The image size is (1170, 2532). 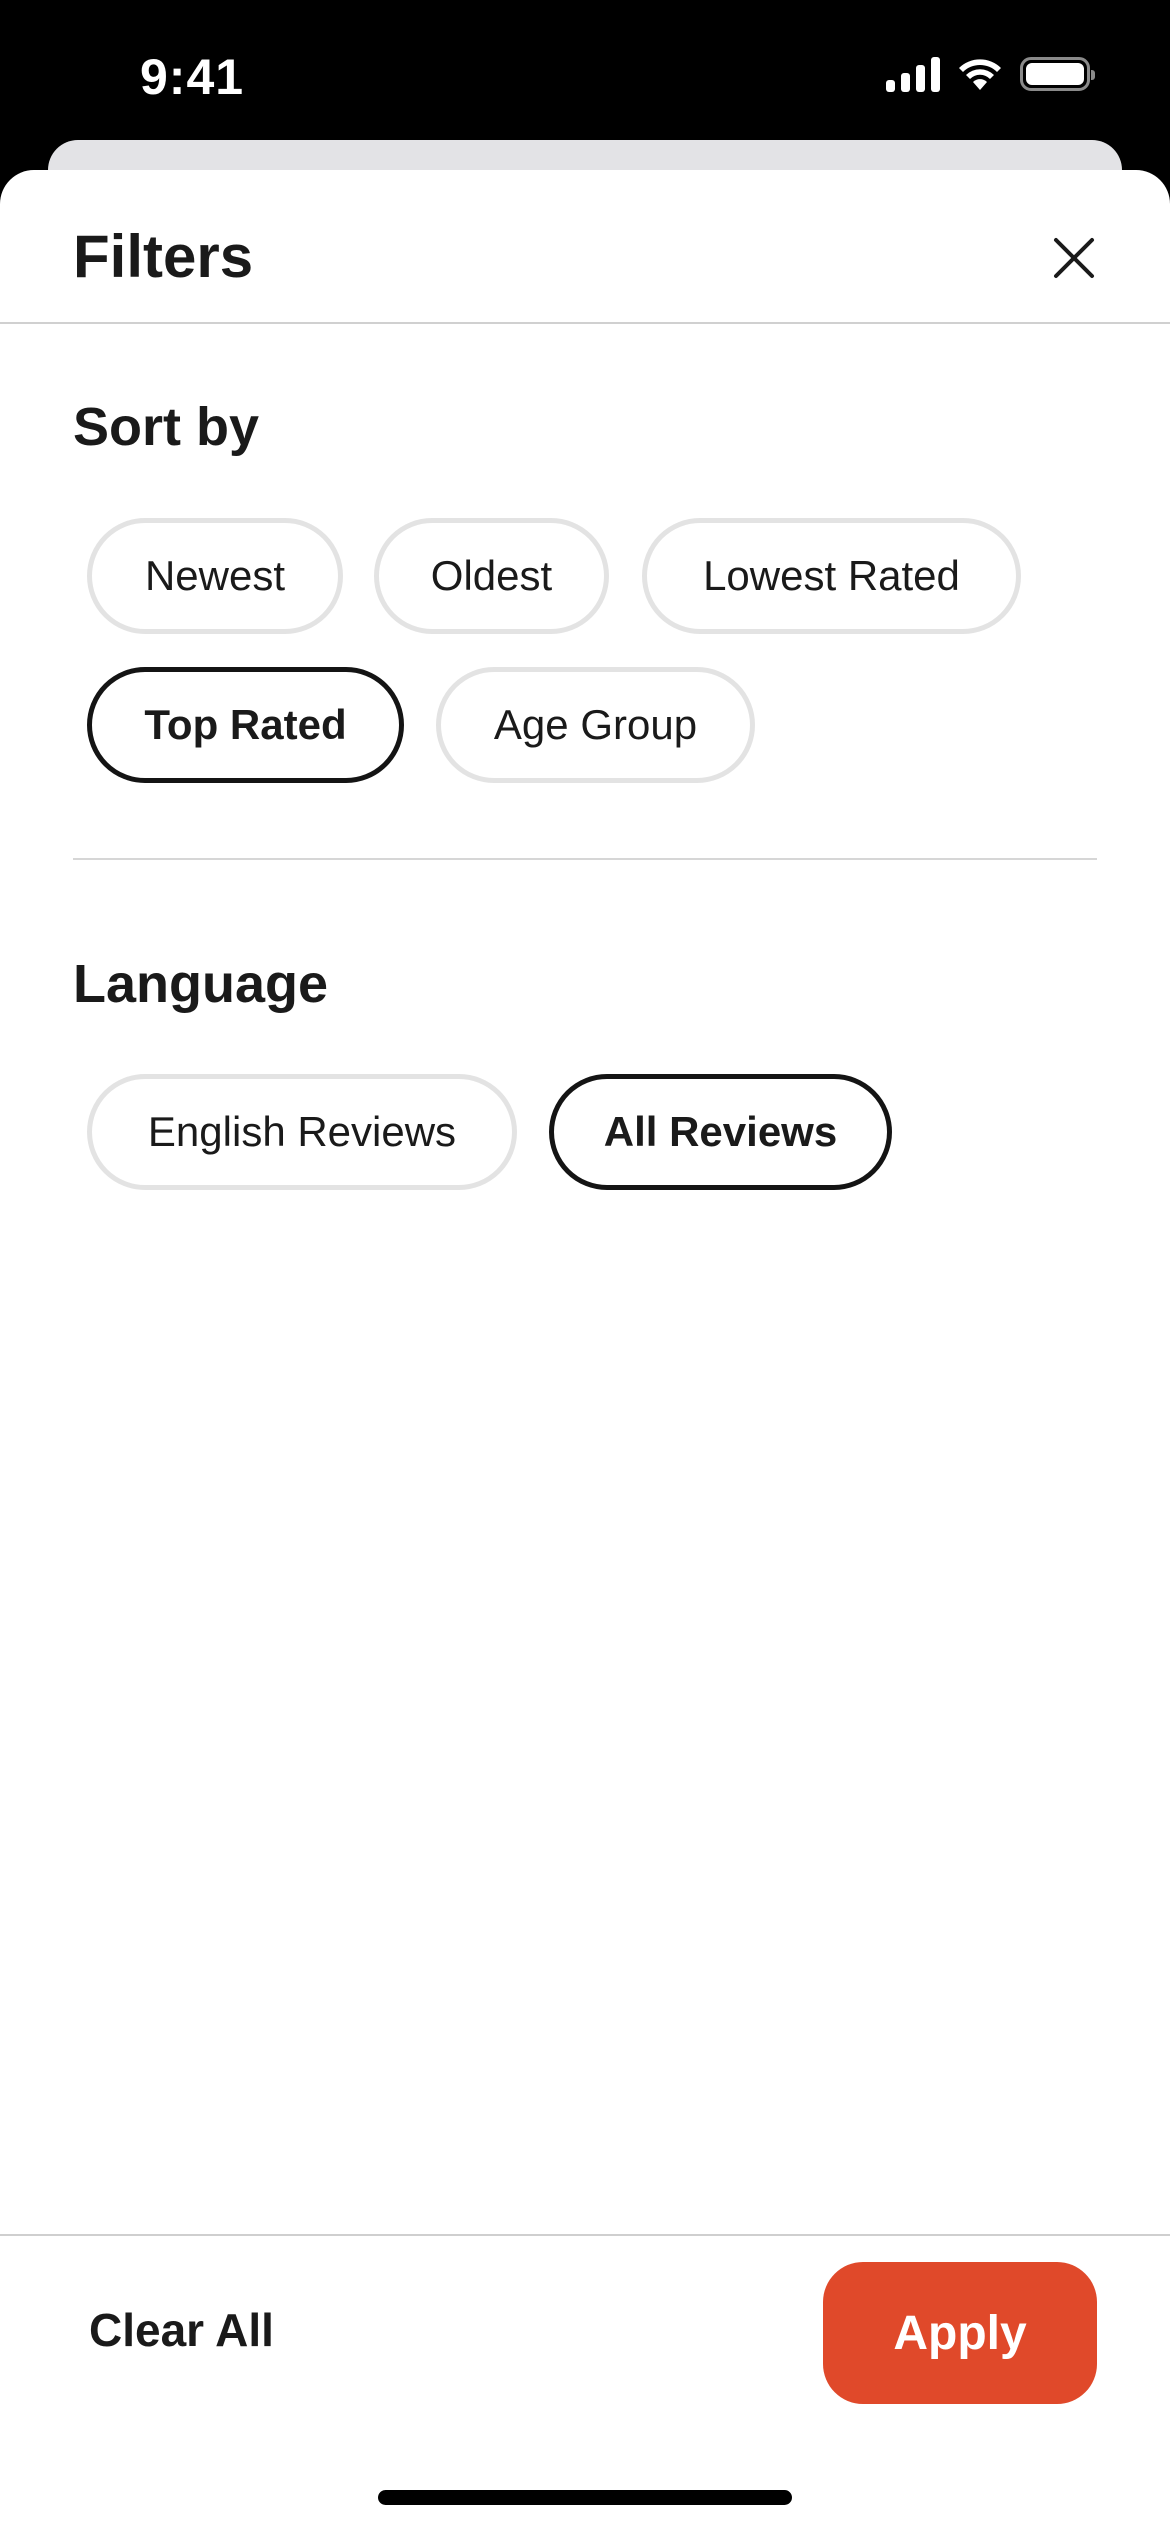 What do you see at coordinates (980, 74) in the screenshot?
I see `wifi-icon` at bounding box center [980, 74].